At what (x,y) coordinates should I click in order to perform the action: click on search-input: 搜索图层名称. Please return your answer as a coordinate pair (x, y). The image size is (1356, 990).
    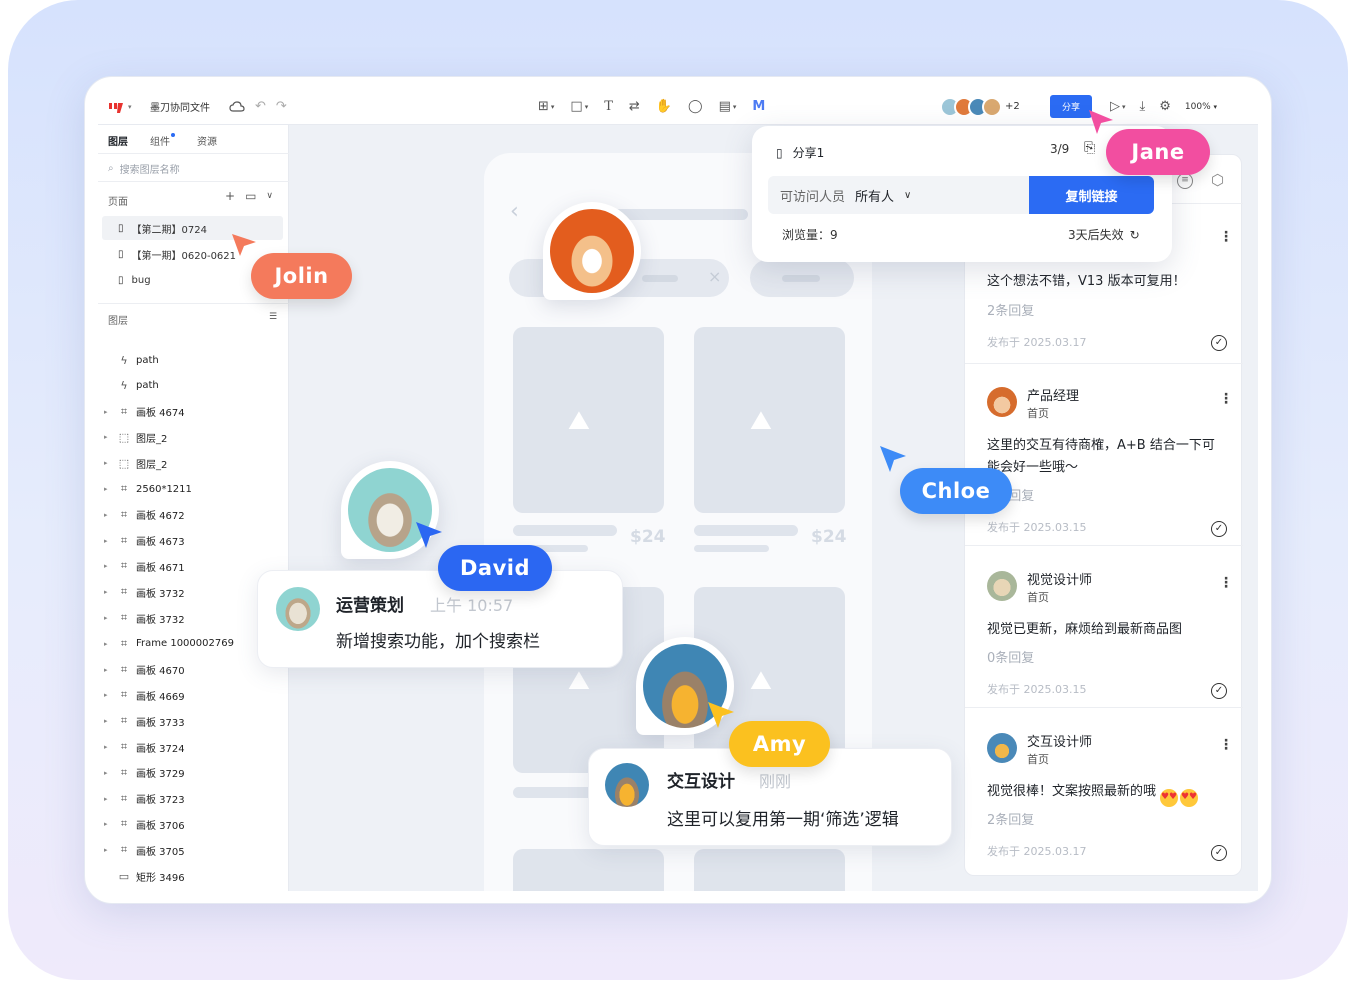
    Looking at the image, I should click on (150, 168).